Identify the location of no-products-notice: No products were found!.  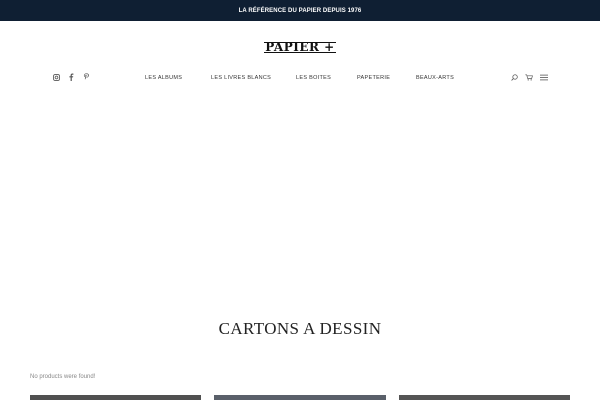
(63, 377).